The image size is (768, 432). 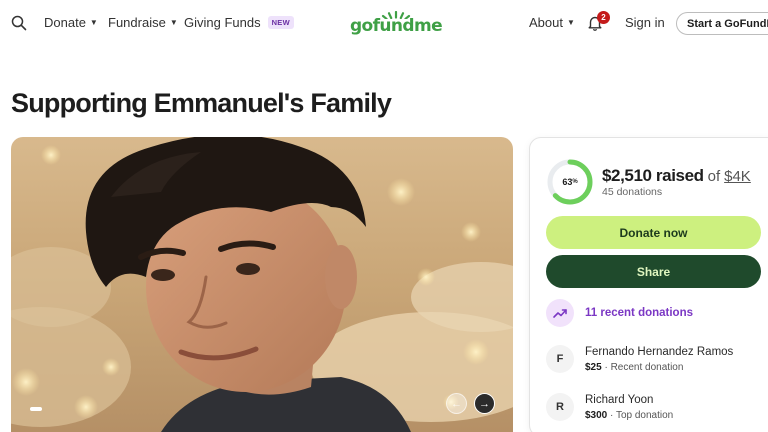 I want to click on nav-giving-funds: Giving Funds NEW, so click(x=239, y=22).